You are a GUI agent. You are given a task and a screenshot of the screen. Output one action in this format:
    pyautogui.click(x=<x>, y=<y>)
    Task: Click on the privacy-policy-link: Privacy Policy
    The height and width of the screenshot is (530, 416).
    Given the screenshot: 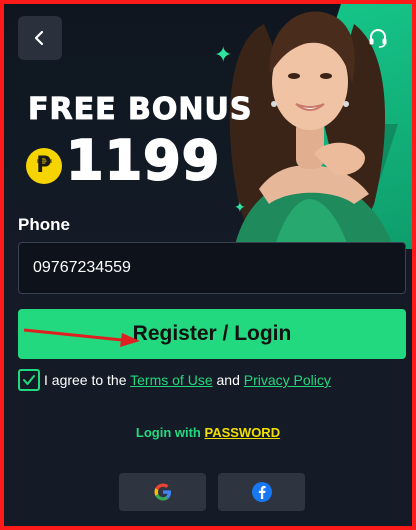 What is the action you would take?
    pyautogui.click(x=287, y=380)
    